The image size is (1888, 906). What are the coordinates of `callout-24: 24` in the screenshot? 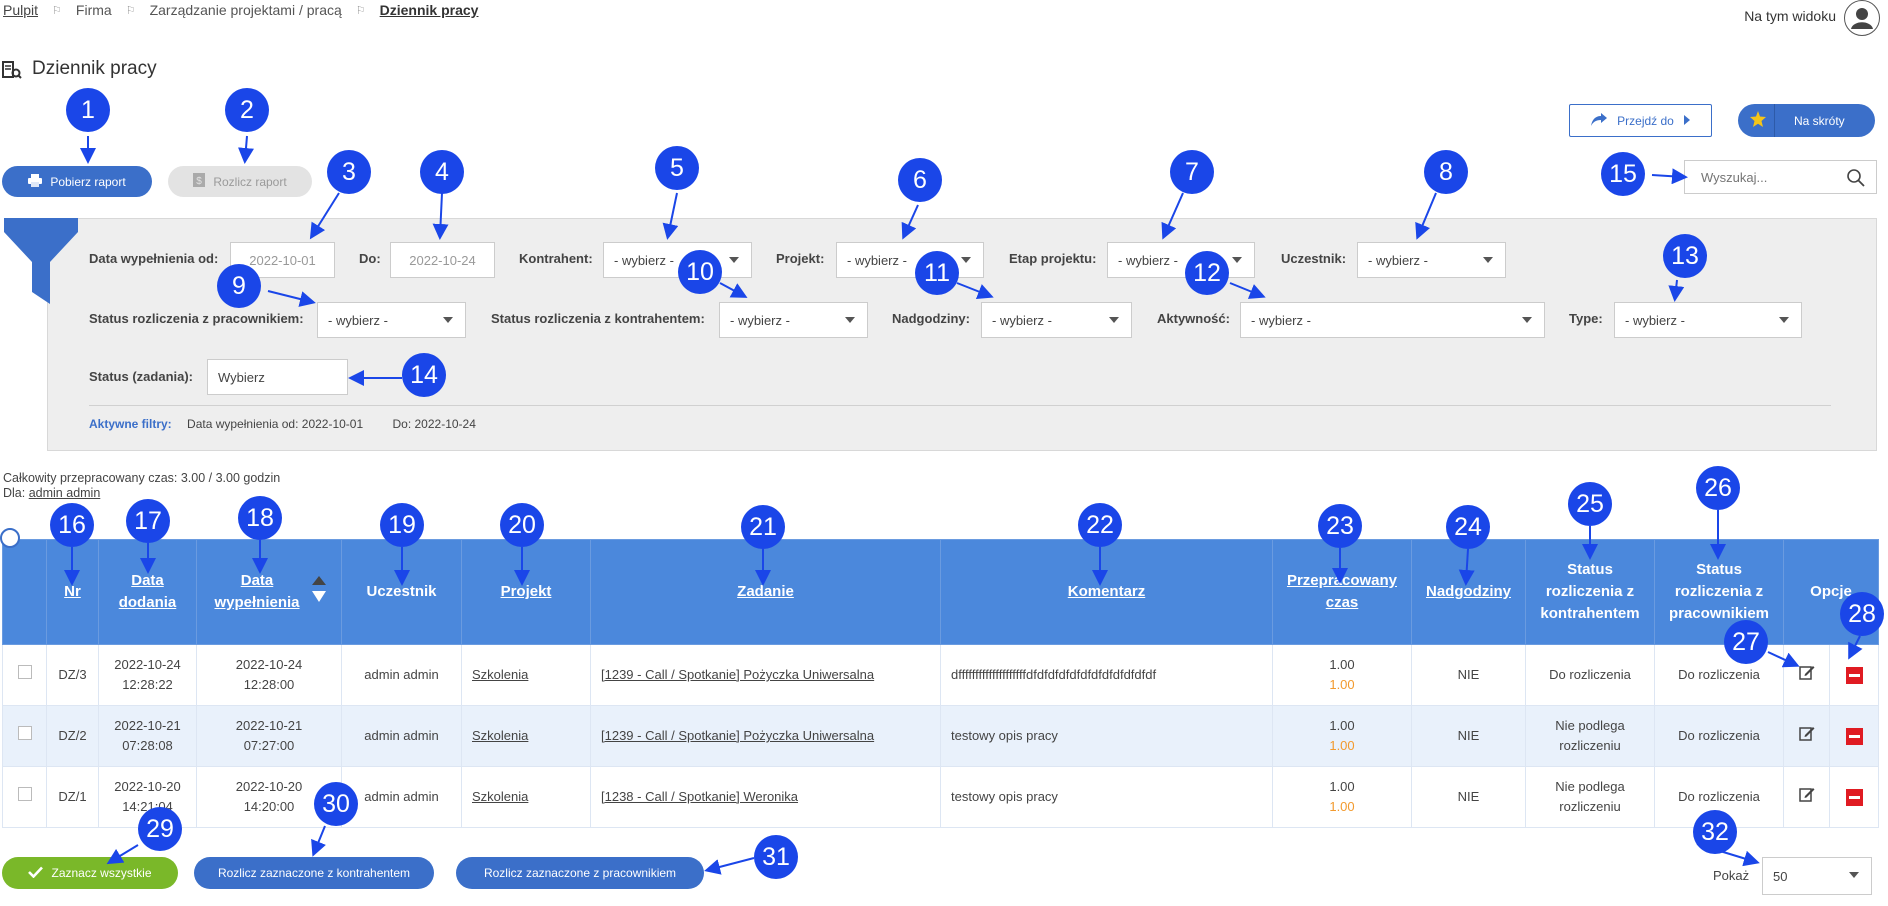 It's located at (1468, 527).